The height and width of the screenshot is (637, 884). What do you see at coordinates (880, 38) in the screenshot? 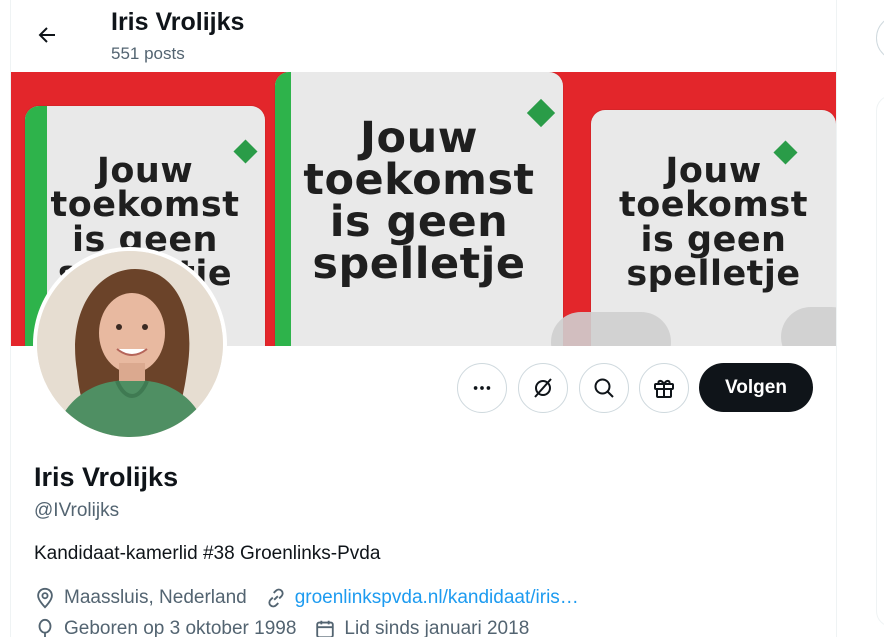
I see `sidebar-search-button` at bounding box center [880, 38].